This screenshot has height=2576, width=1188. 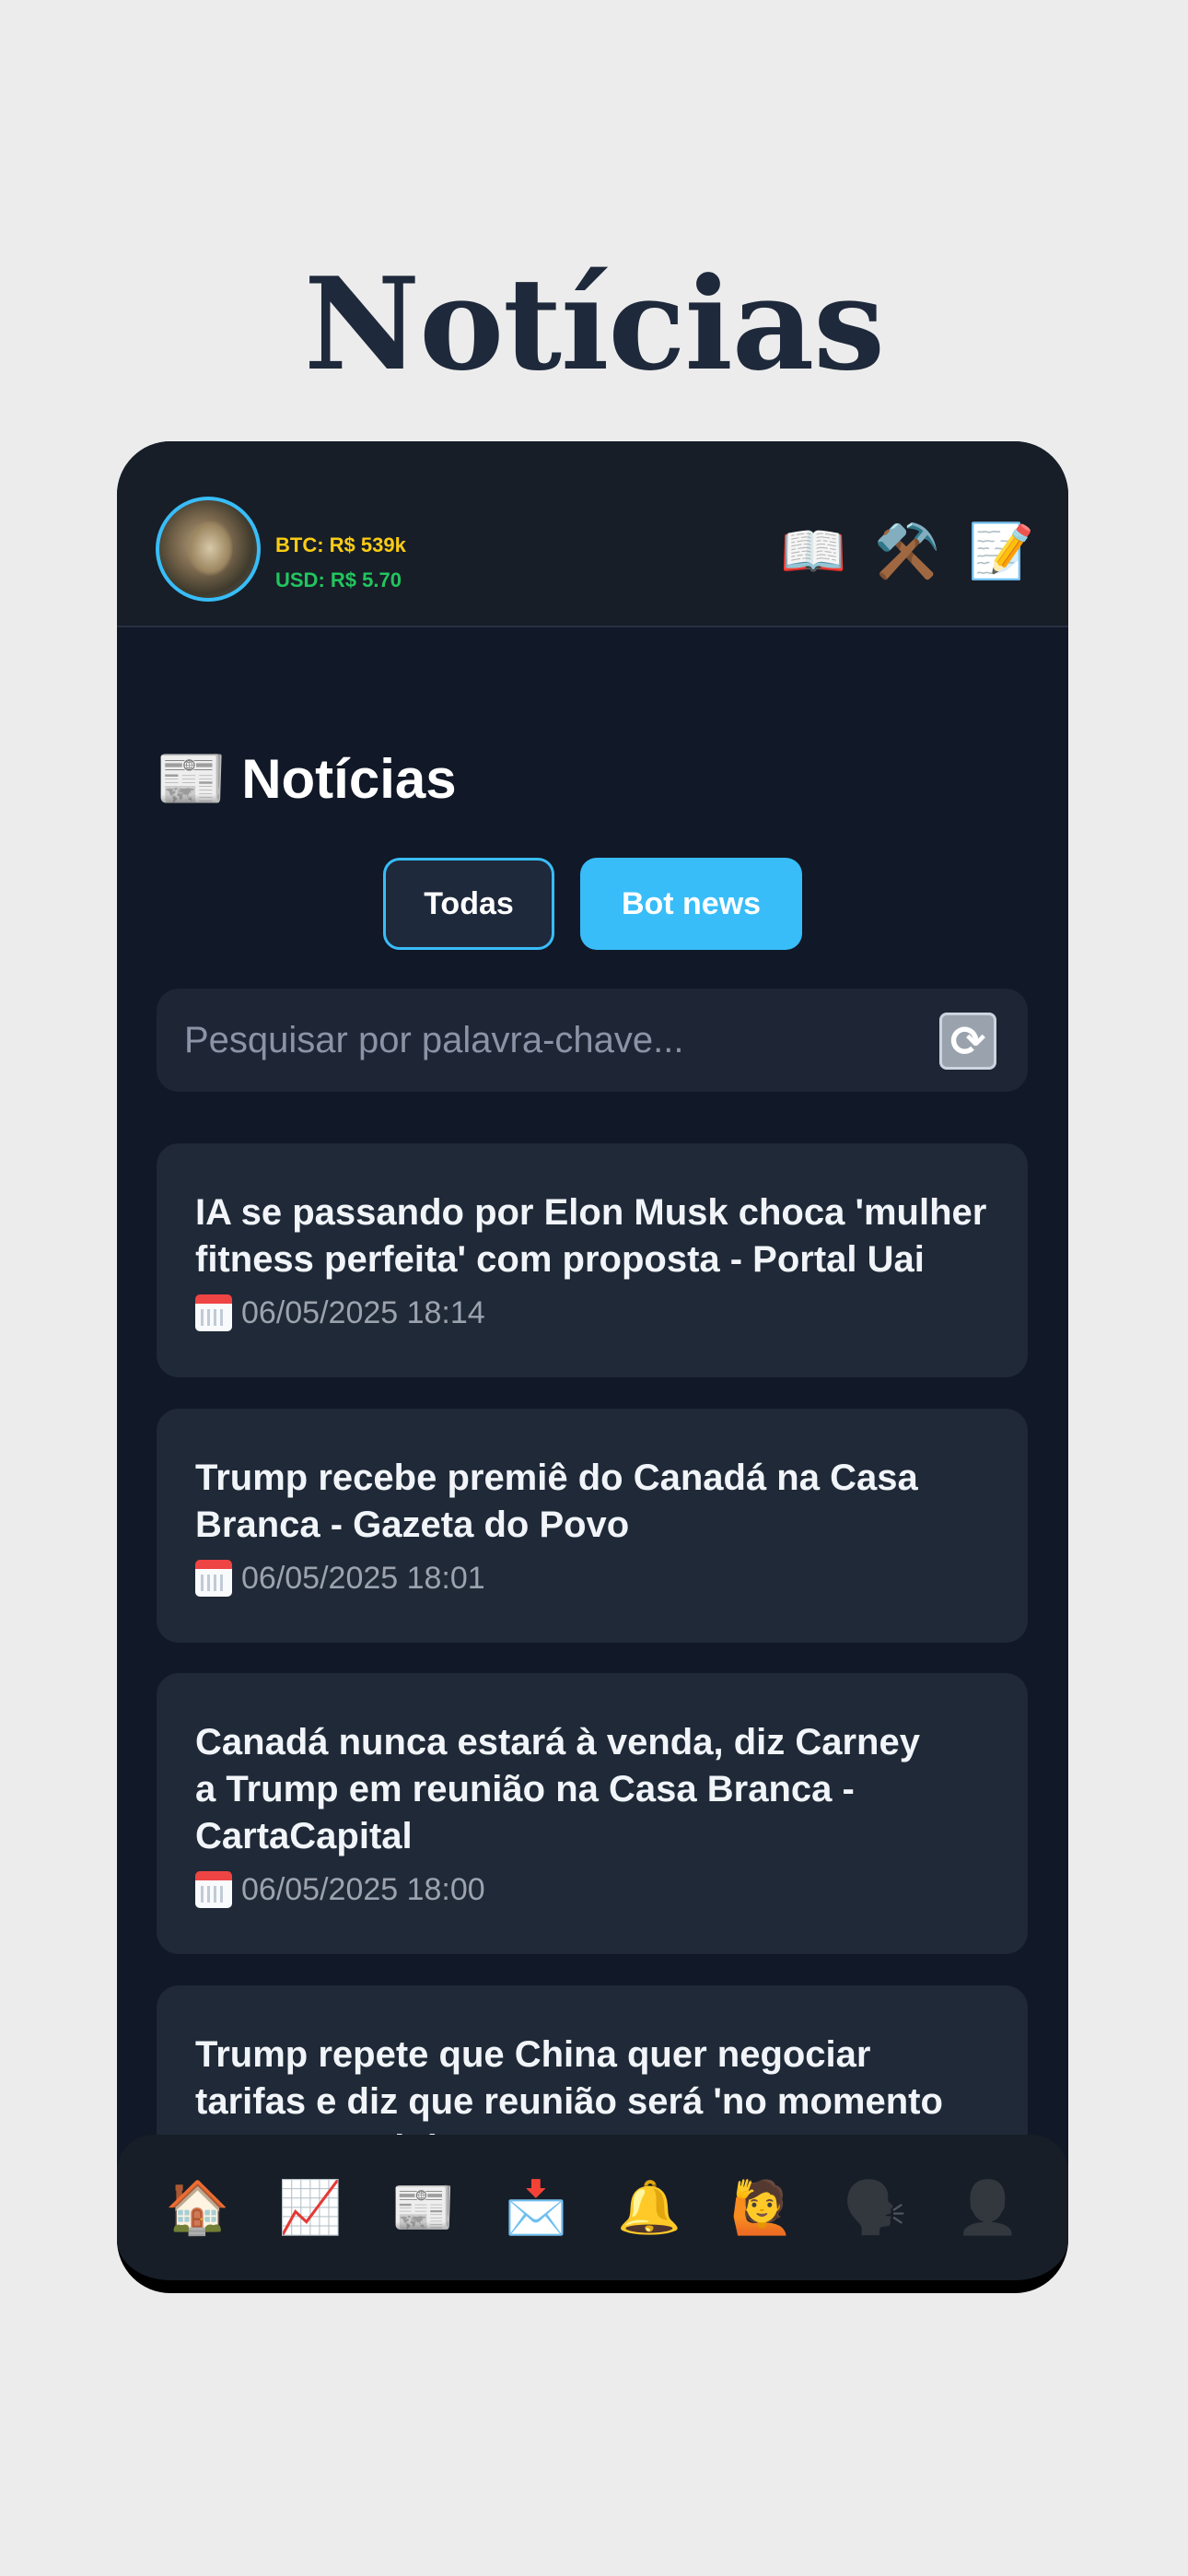 I want to click on btc-price: BTC: R$ 539k, so click(x=340, y=544).